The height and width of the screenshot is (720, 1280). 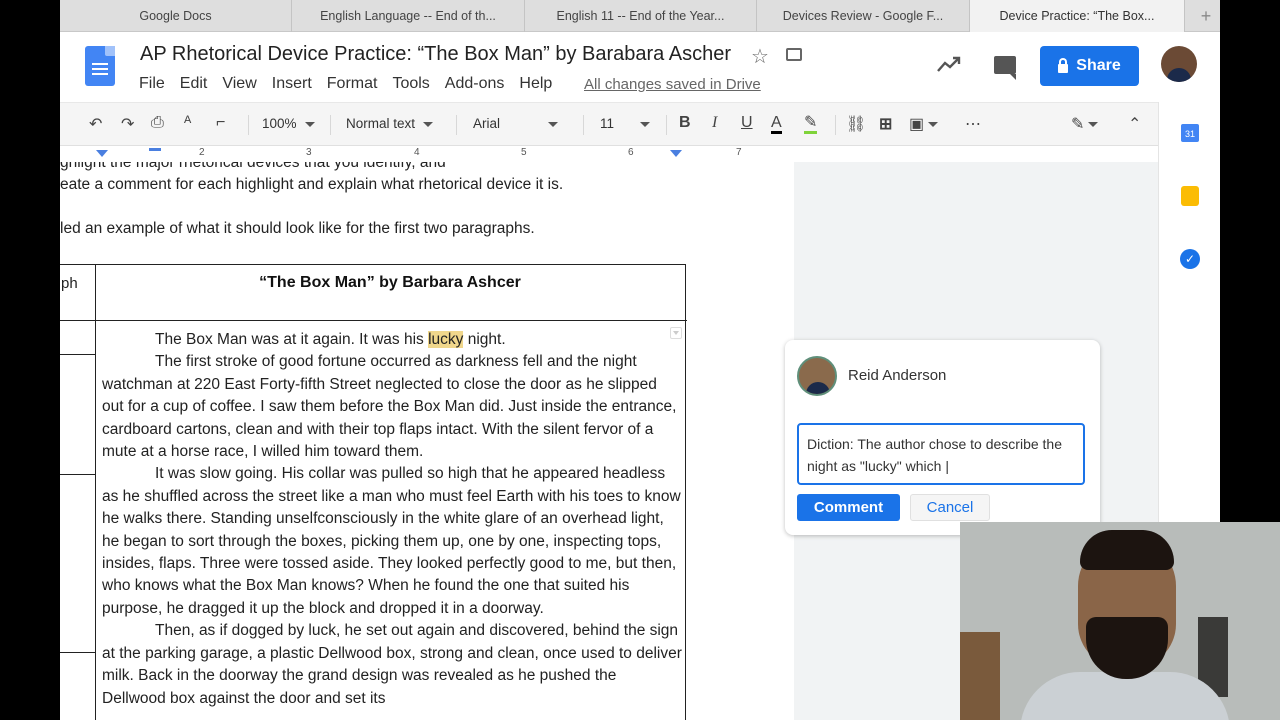 What do you see at coordinates (1063, 65) in the screenshot?
I see `lock-icon` at bounding box center [1063, 65].